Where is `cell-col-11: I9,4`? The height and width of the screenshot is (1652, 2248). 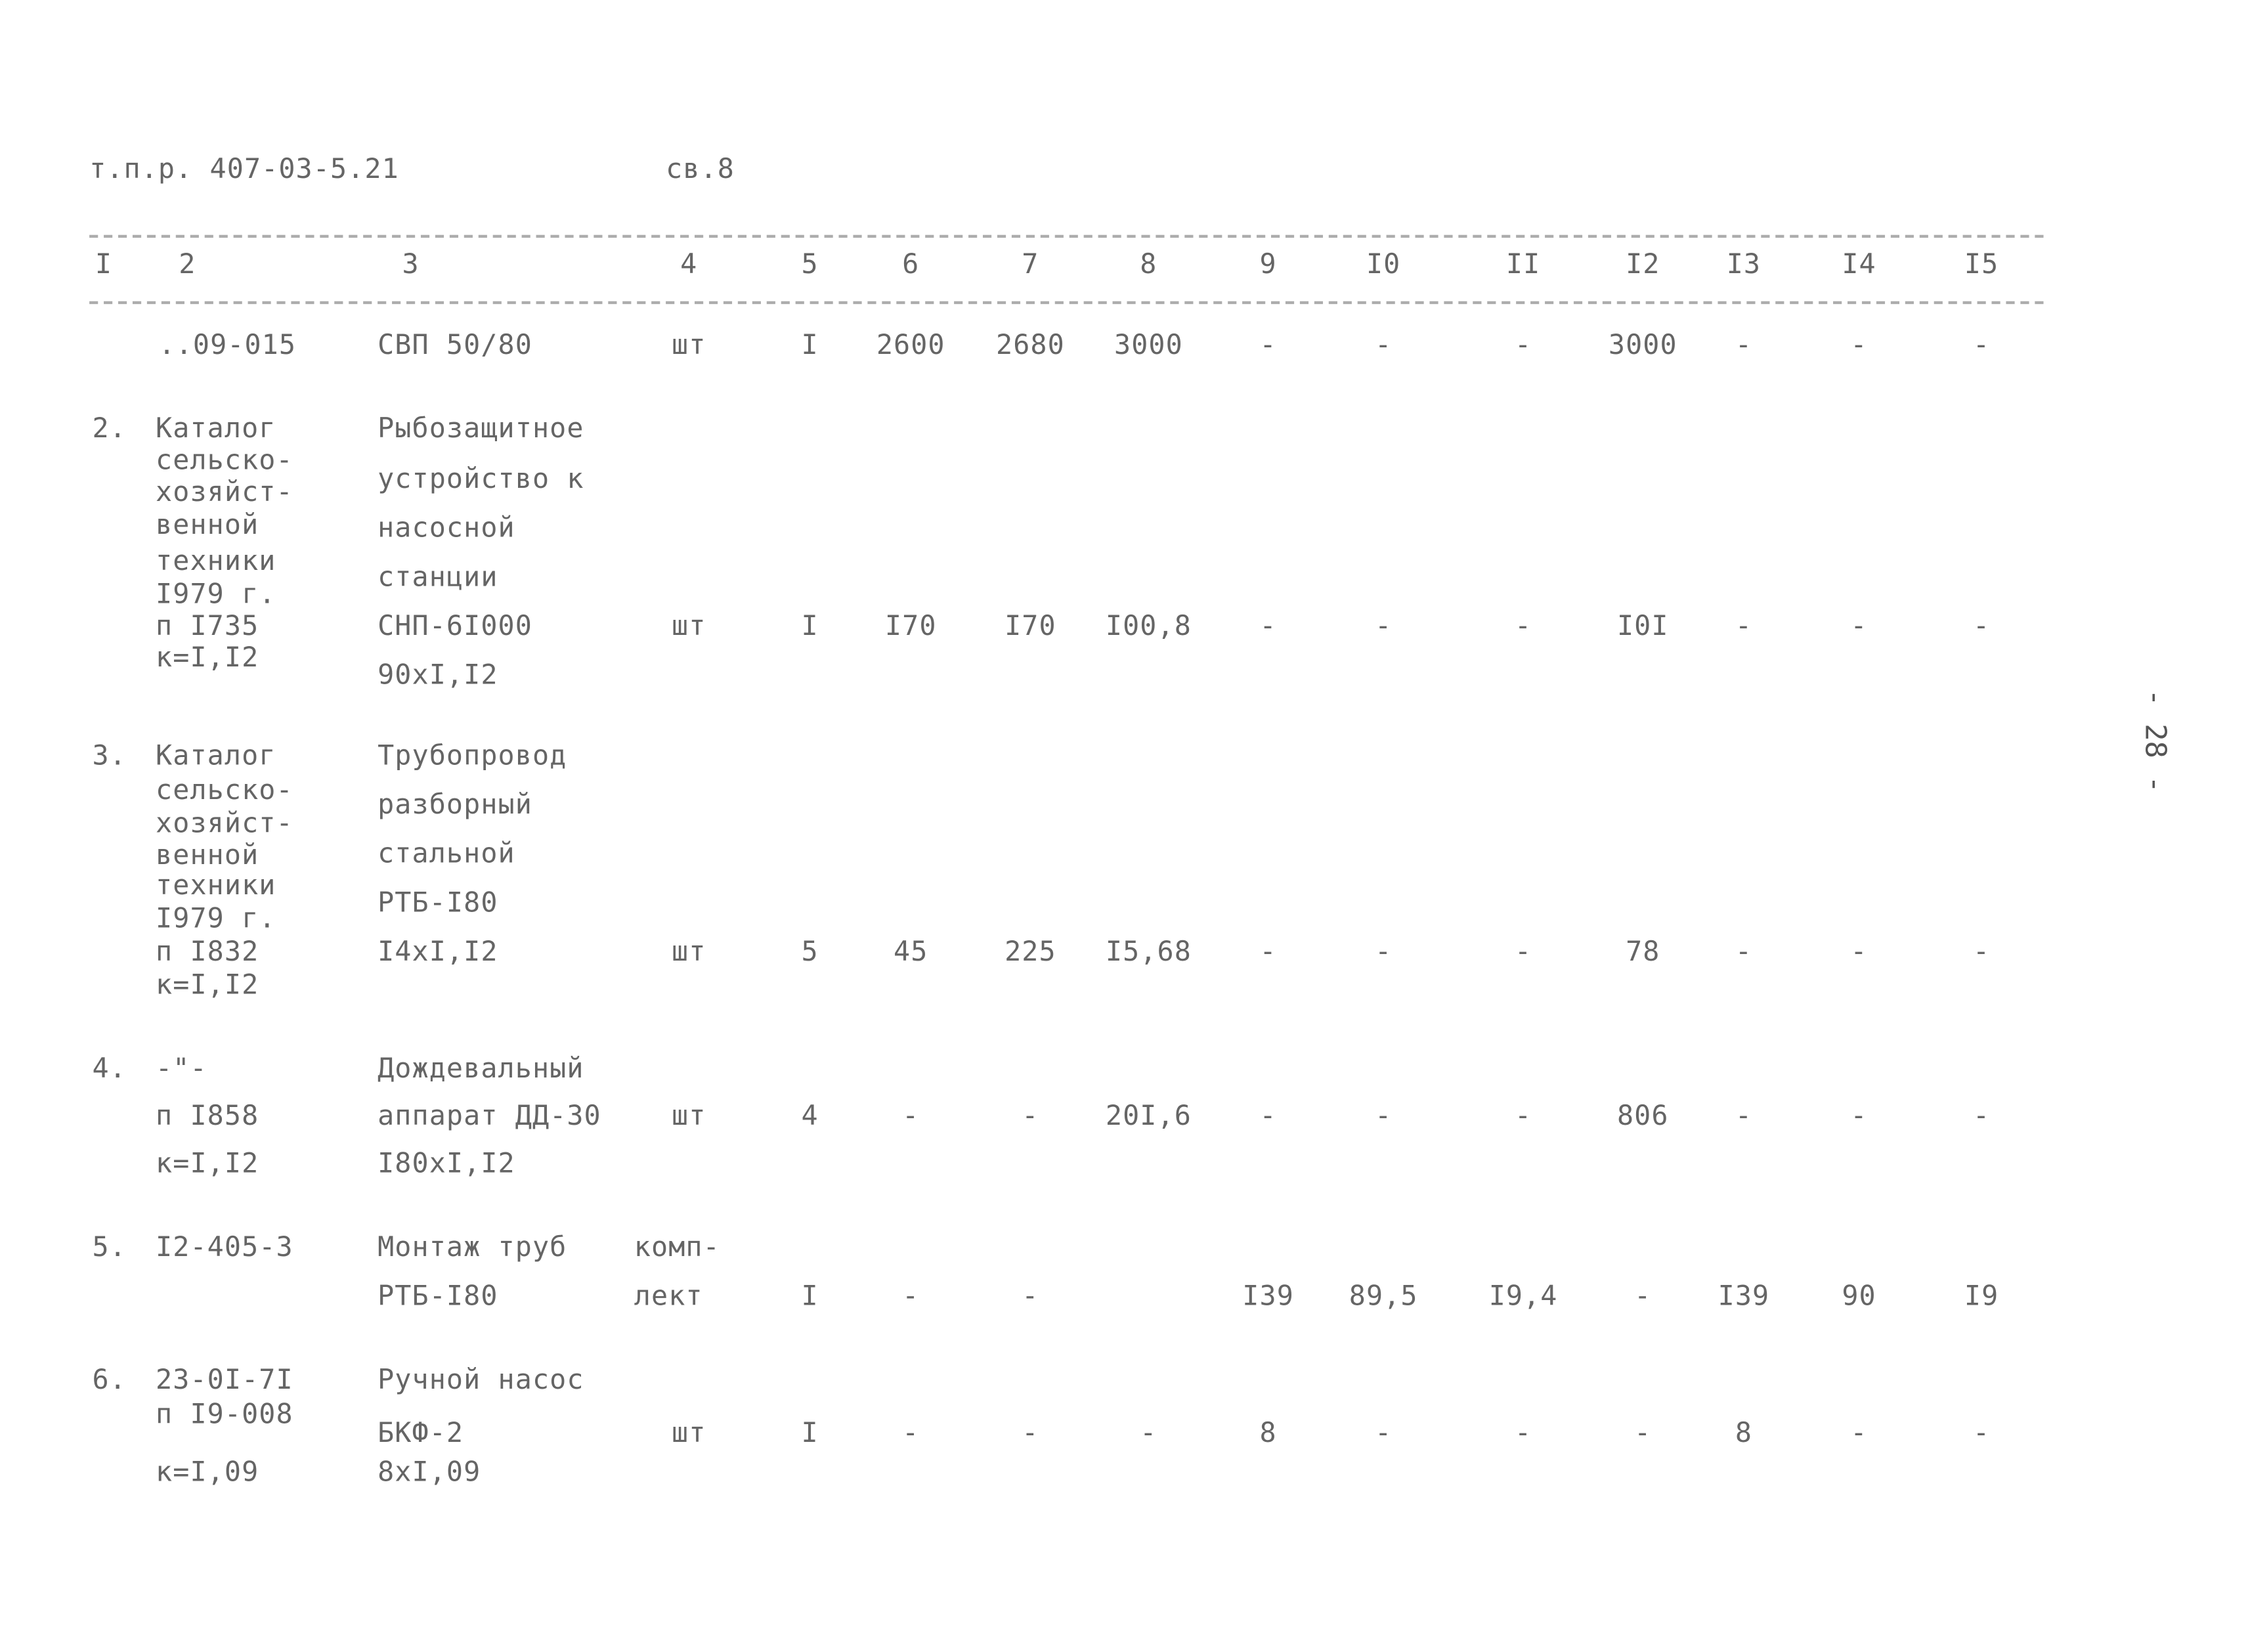
cell-col-11: I9,4 is located at coordinates (1523, 1296).